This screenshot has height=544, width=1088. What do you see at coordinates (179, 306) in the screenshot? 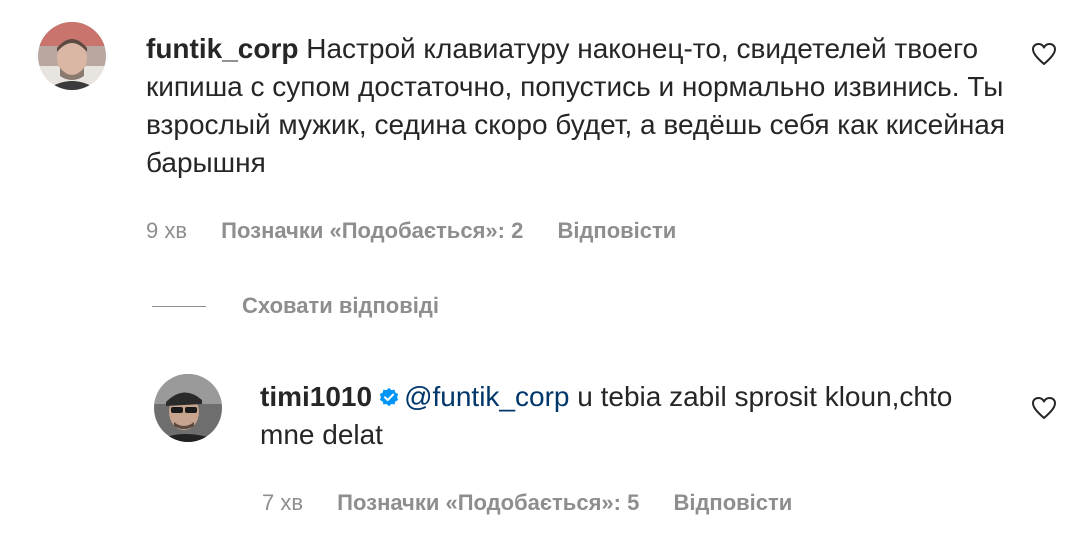
I see `hide-replies-divider` at bounding box center [179, 306].